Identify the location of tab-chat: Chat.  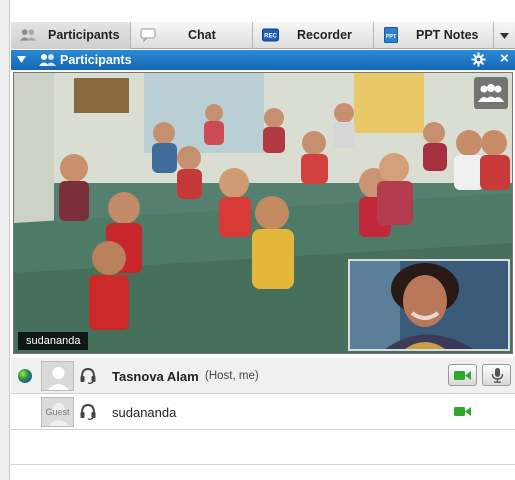
(192, 35).